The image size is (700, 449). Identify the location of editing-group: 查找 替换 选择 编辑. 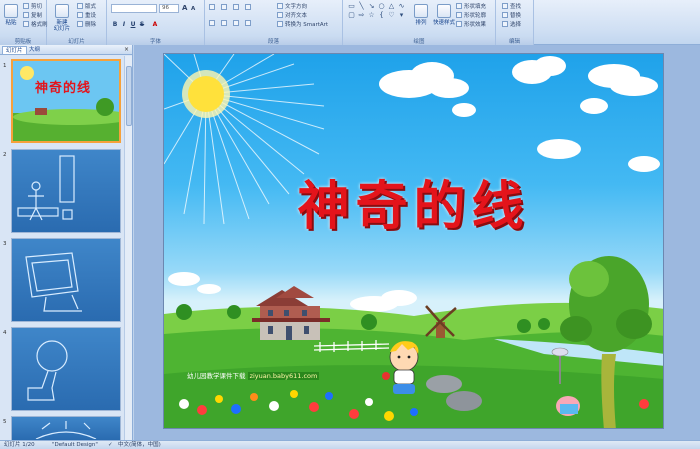
(515, 22).